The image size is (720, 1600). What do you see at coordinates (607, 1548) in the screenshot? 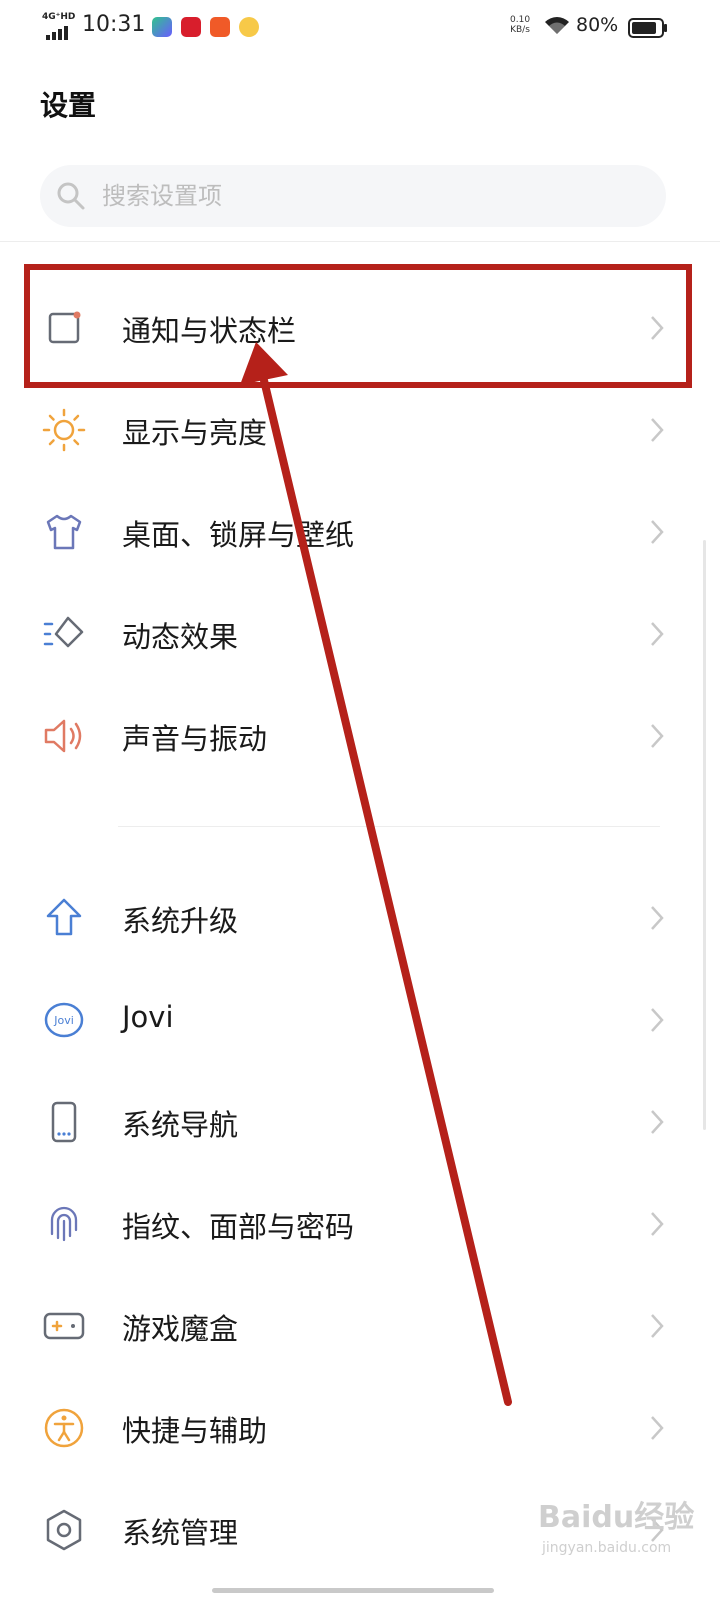
I see `watermark-url: jingyan.baidu.com` at bounding box center [607, 1548].